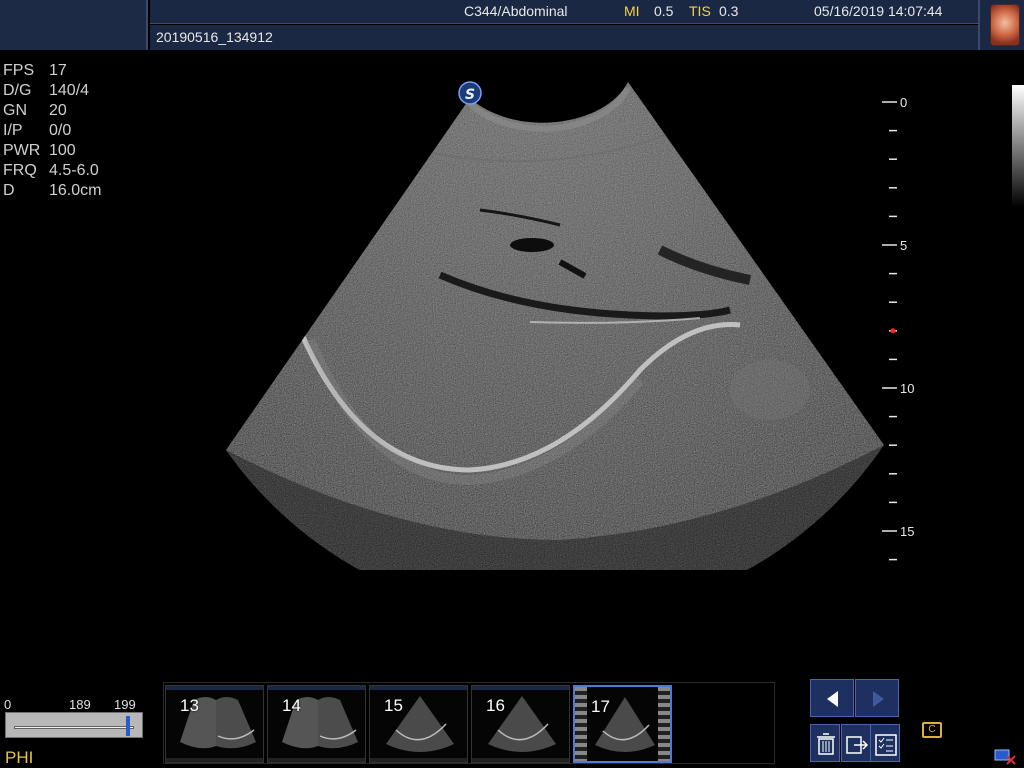 The width and height of the screenshot is (1024, 768). I want to click on checklist-button, so click(885, 743).